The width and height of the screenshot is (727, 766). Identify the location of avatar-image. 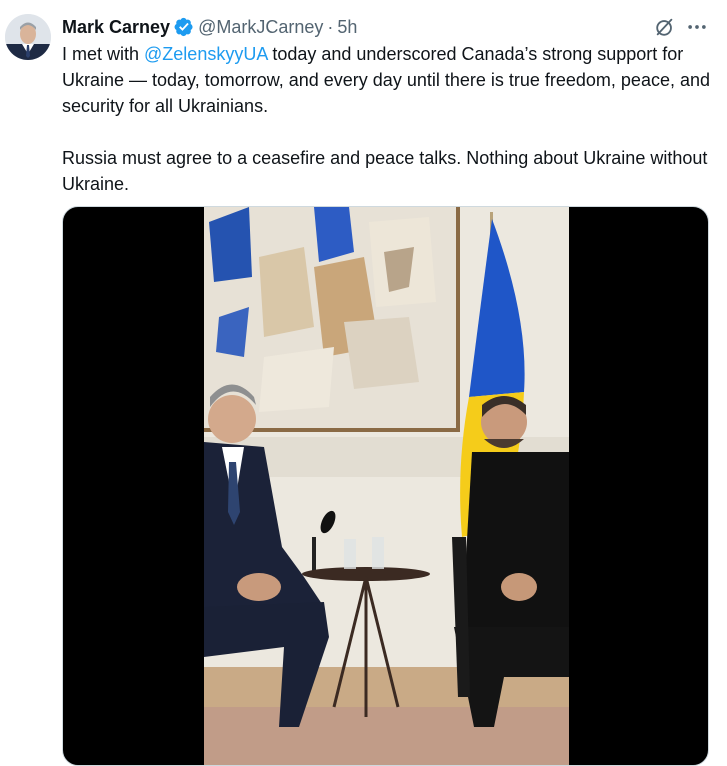
(28, 37).